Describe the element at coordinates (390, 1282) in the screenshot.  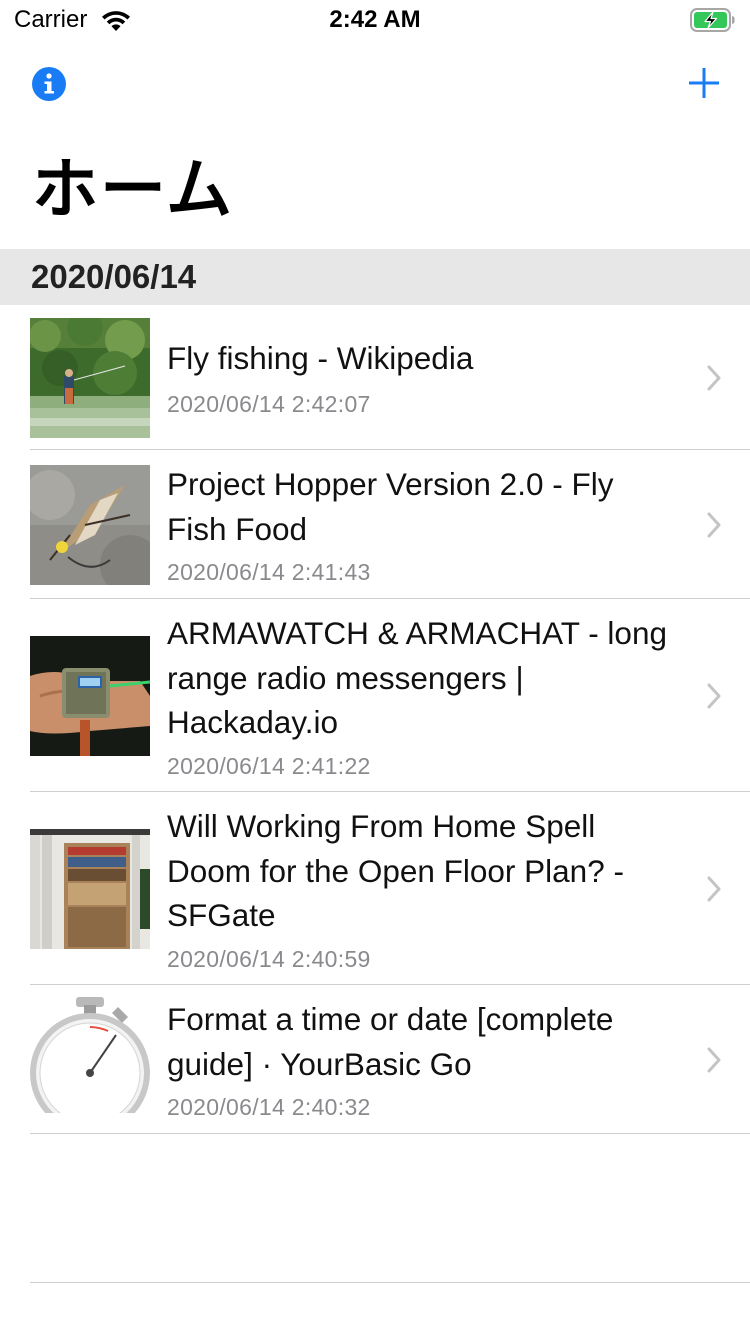
I see `empty-row-separator` at that location.